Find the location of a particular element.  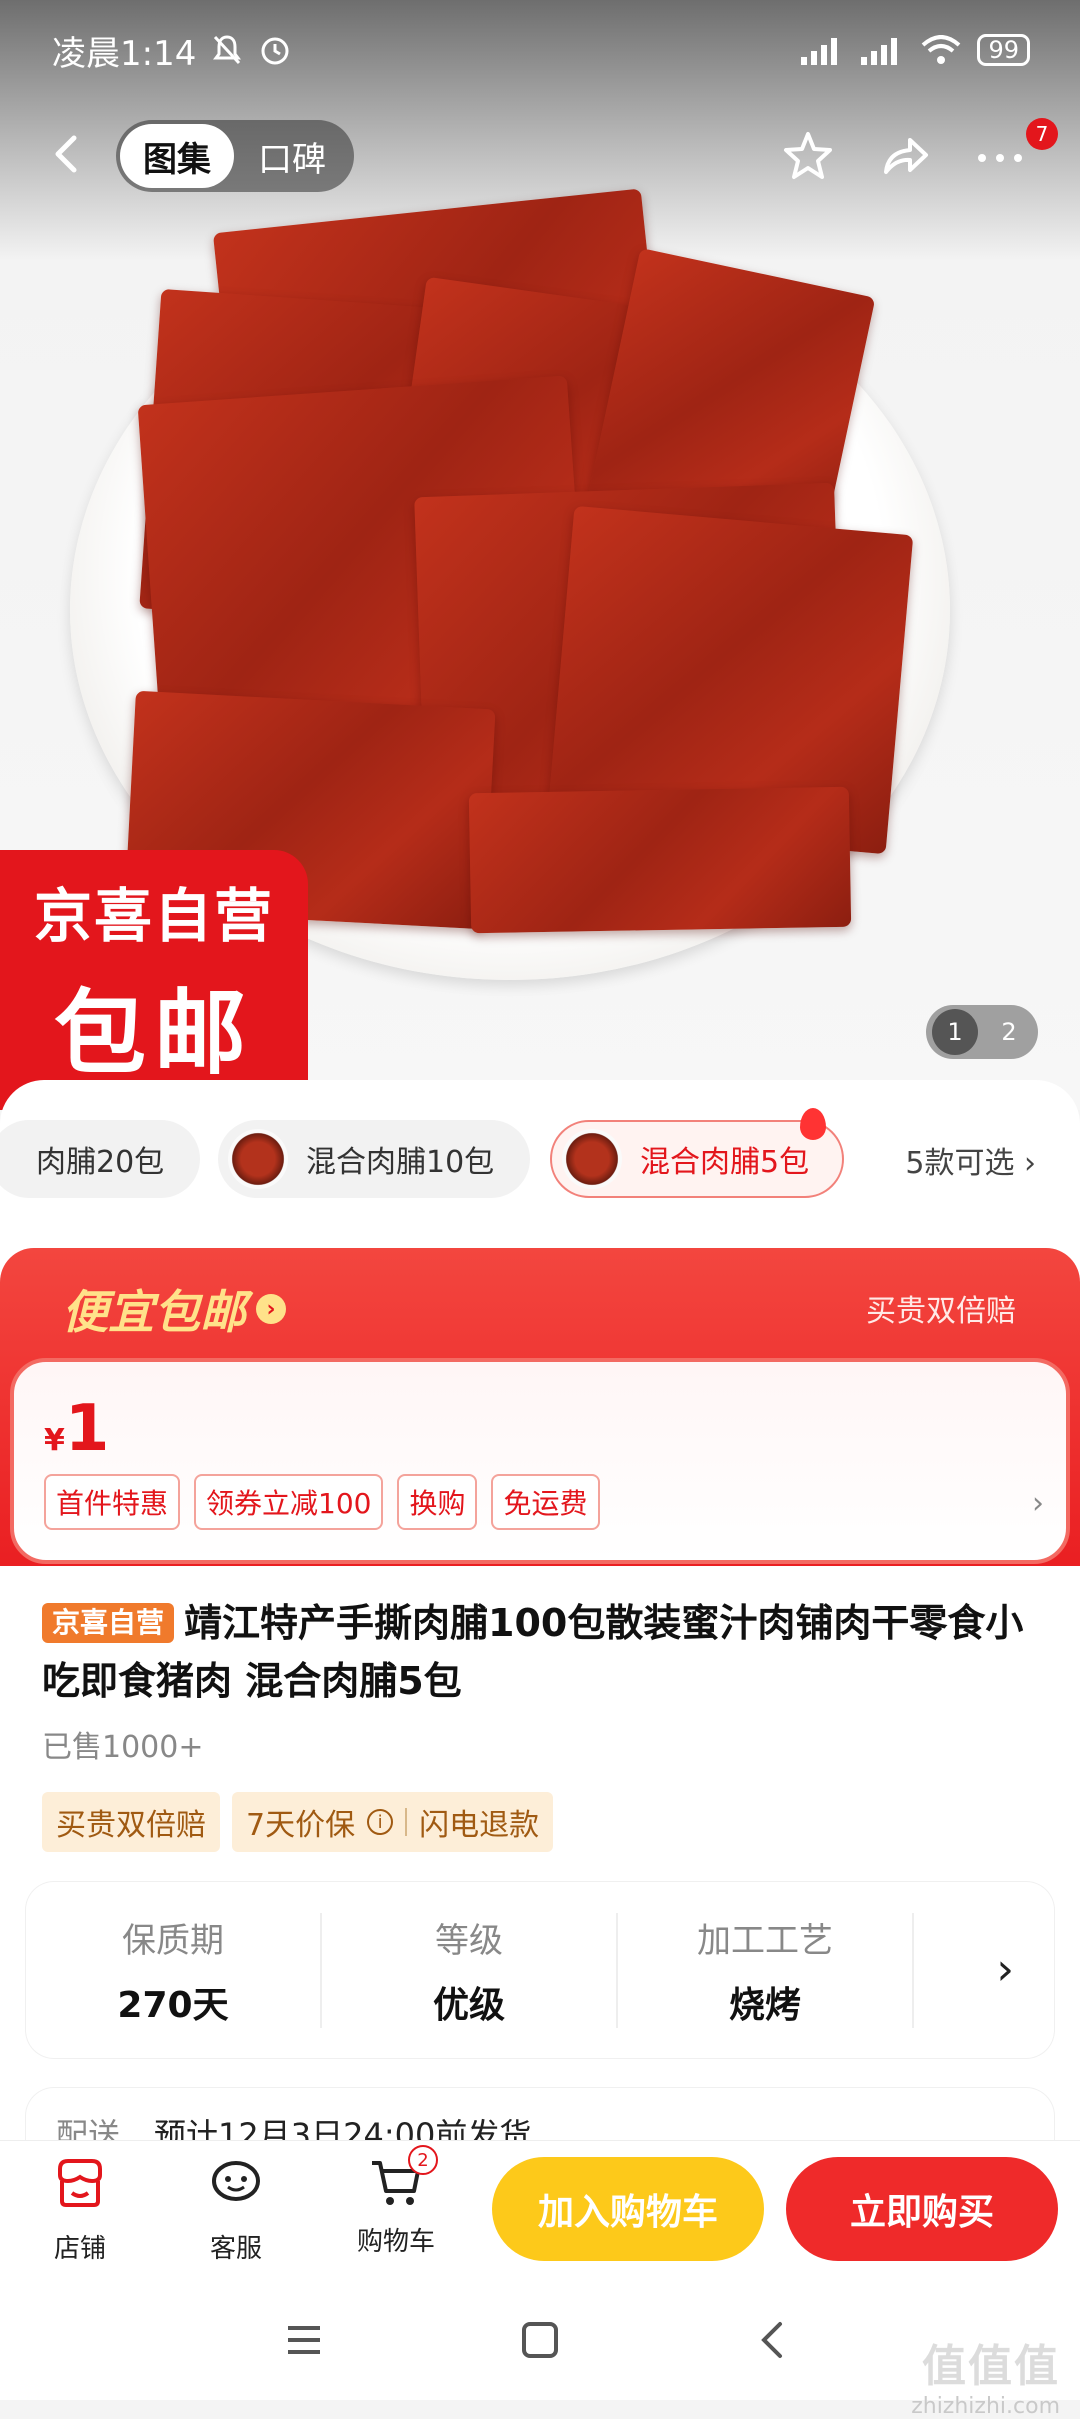

service-price-protect: 7天价保 i 闪电退款 is located at coordinates (393, 1822).